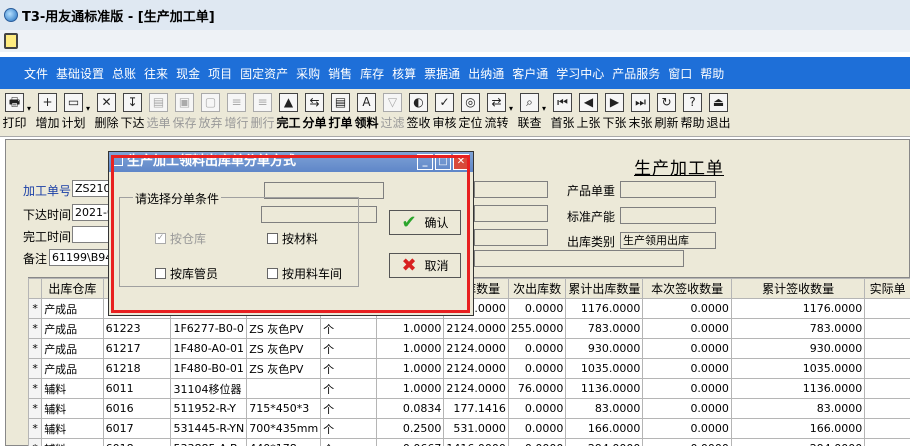 The image size is (910, 446). Describe the element at coordinates (410, 442) in the screenshot. I see `table-cell: 0.0667` at that location.